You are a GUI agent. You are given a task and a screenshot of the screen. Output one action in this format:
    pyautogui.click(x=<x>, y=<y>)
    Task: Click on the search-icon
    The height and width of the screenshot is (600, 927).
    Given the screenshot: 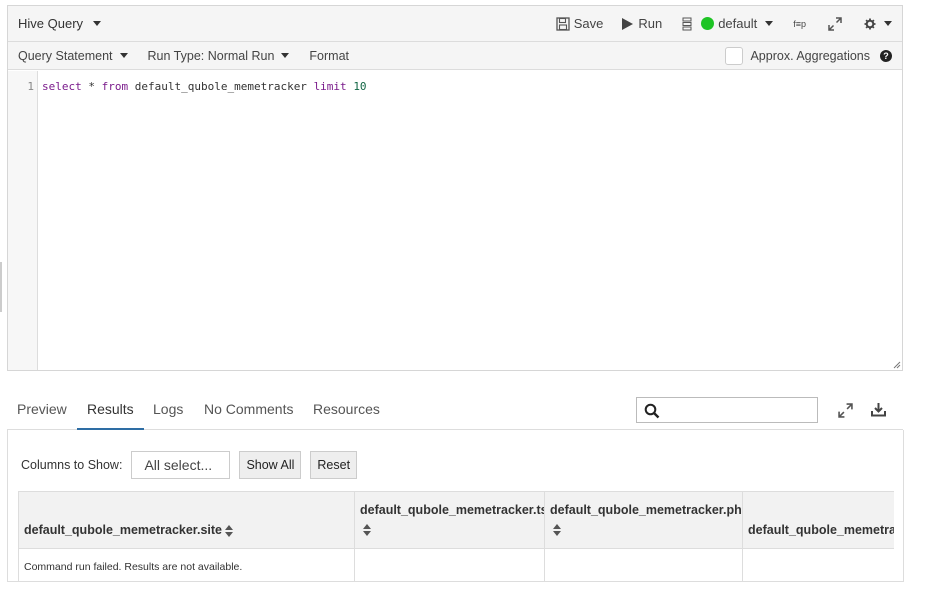 What is the action you would take?
    pyautogui.click(x=652, y=411)
    